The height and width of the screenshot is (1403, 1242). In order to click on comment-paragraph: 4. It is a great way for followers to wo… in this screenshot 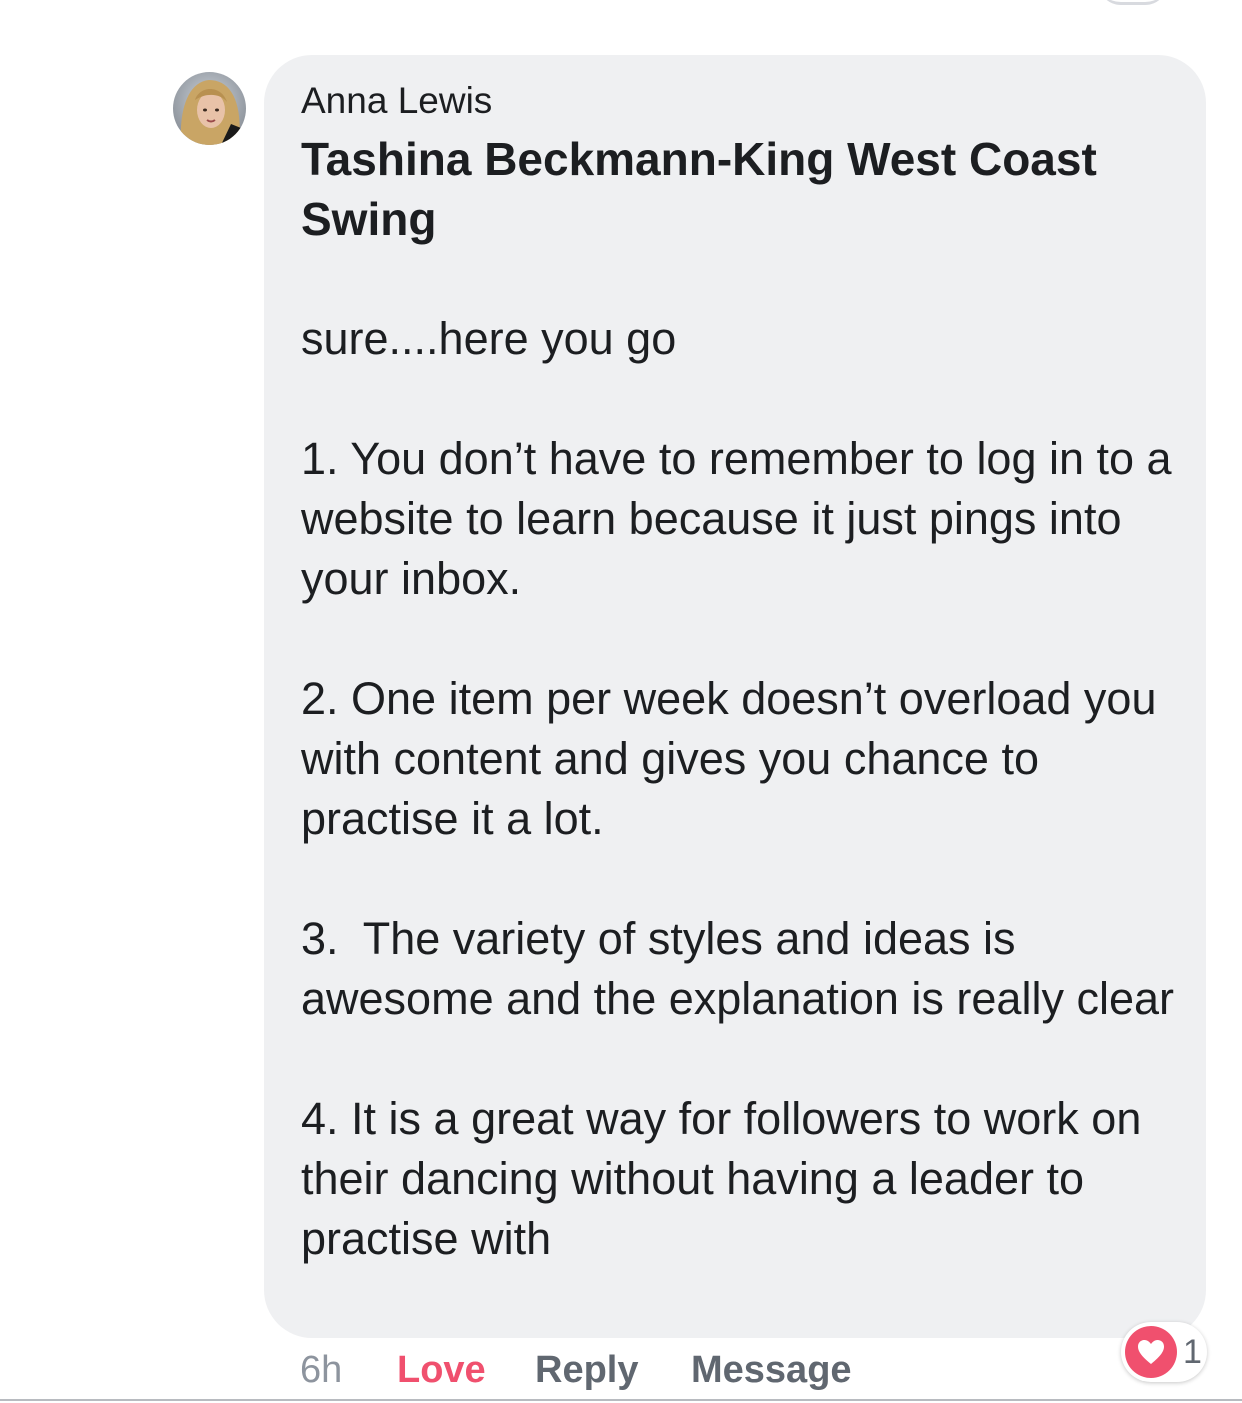, I will do `click(727, 1178)`.